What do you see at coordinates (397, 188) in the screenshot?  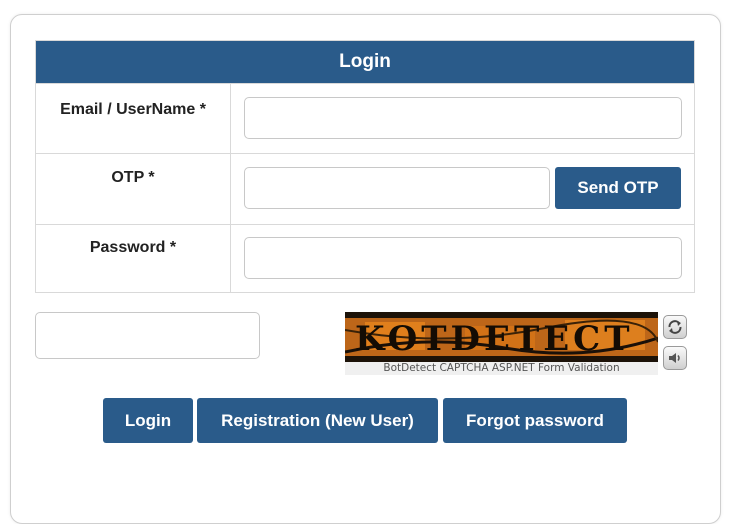 I see `otp-field` at bounding box center [397, 188].